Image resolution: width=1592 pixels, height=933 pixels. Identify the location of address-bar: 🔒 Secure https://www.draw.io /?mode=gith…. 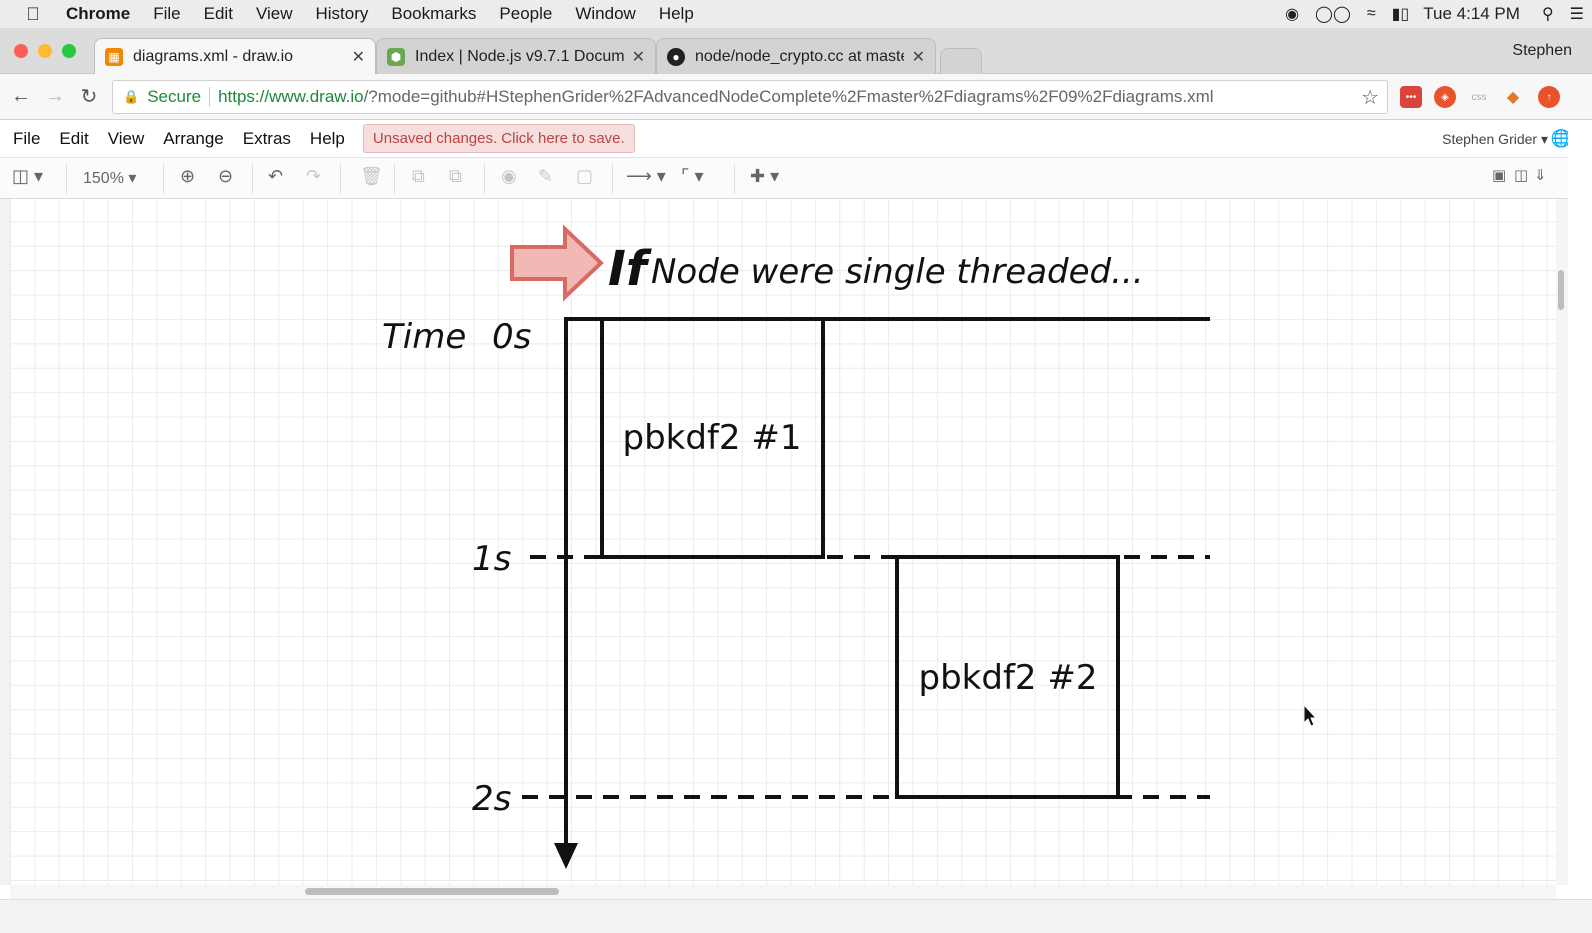
(750, 97).